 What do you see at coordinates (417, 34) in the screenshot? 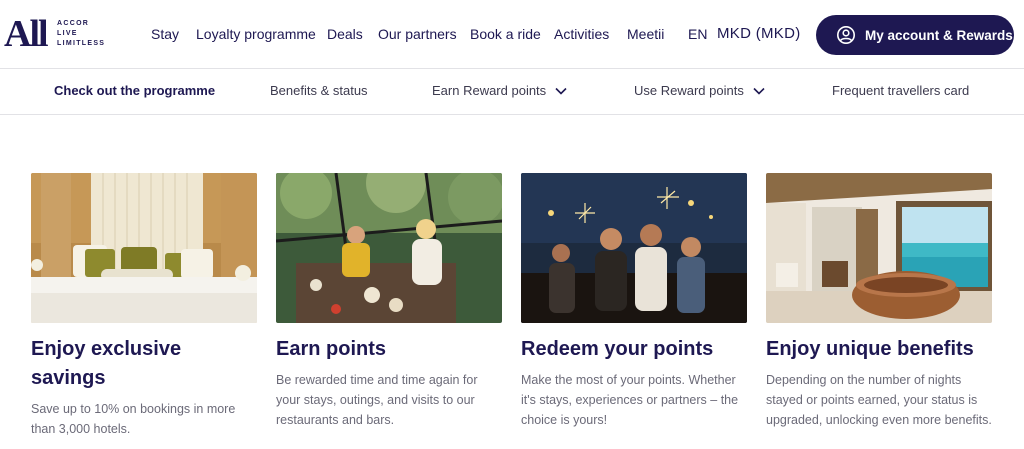
I see `nav-item-our-partners: Our partners` at bounding box center [417, 34].